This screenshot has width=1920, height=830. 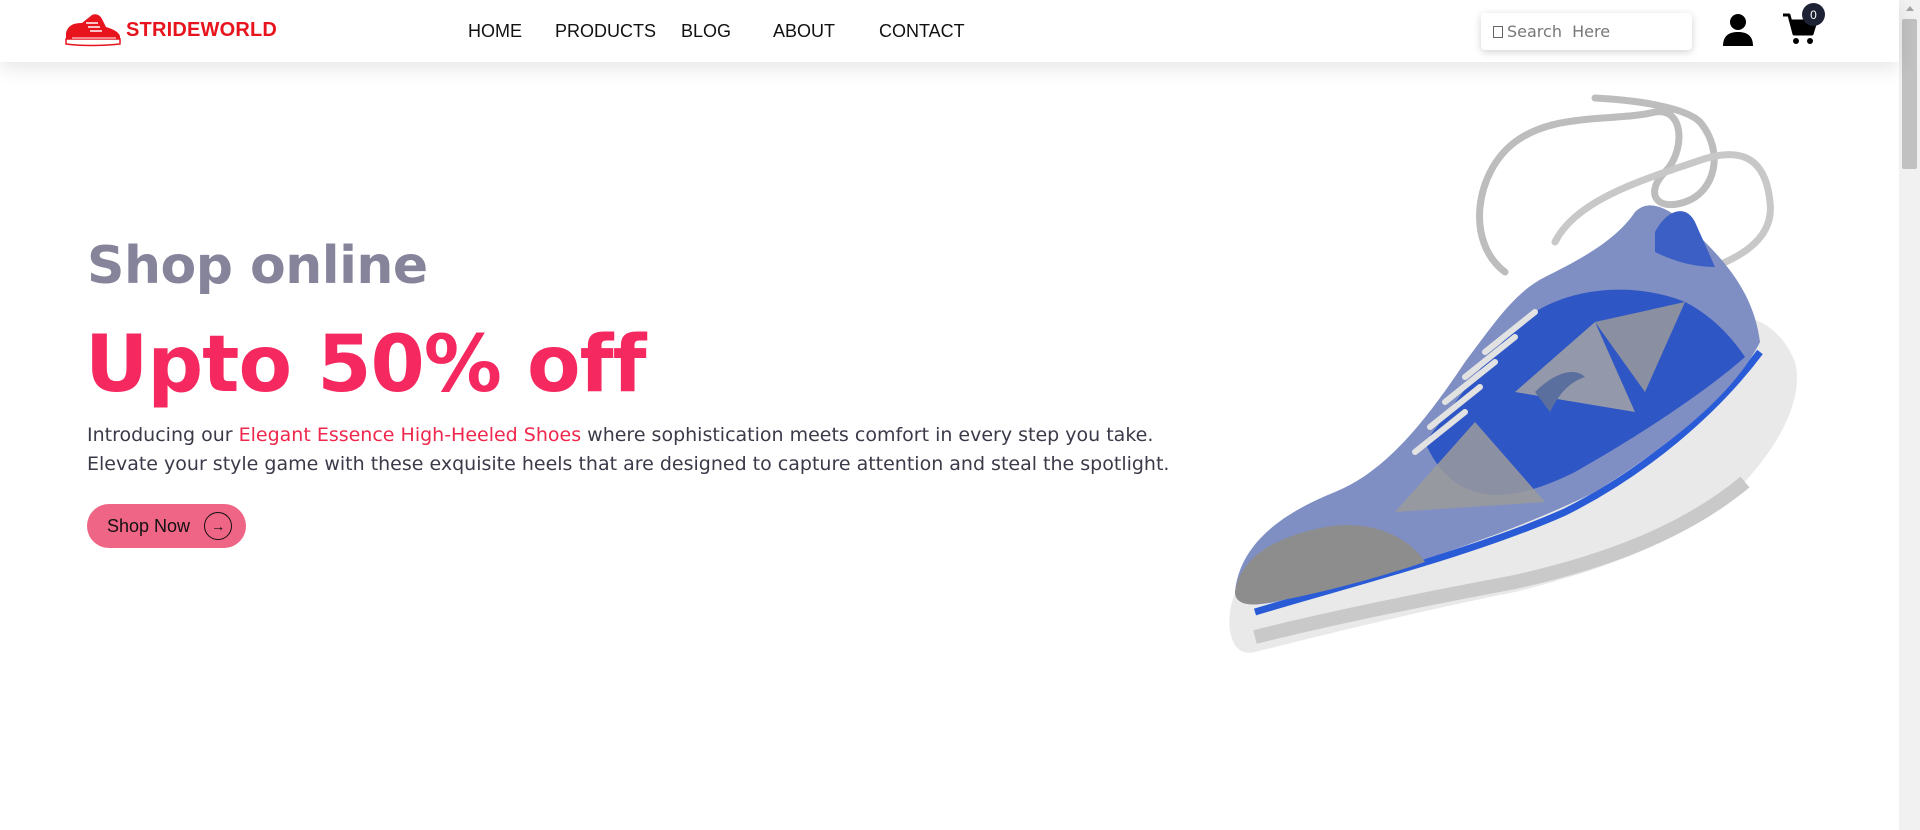 I want to click on hero-subtitle: Shop online, so click(x=257, y=266).